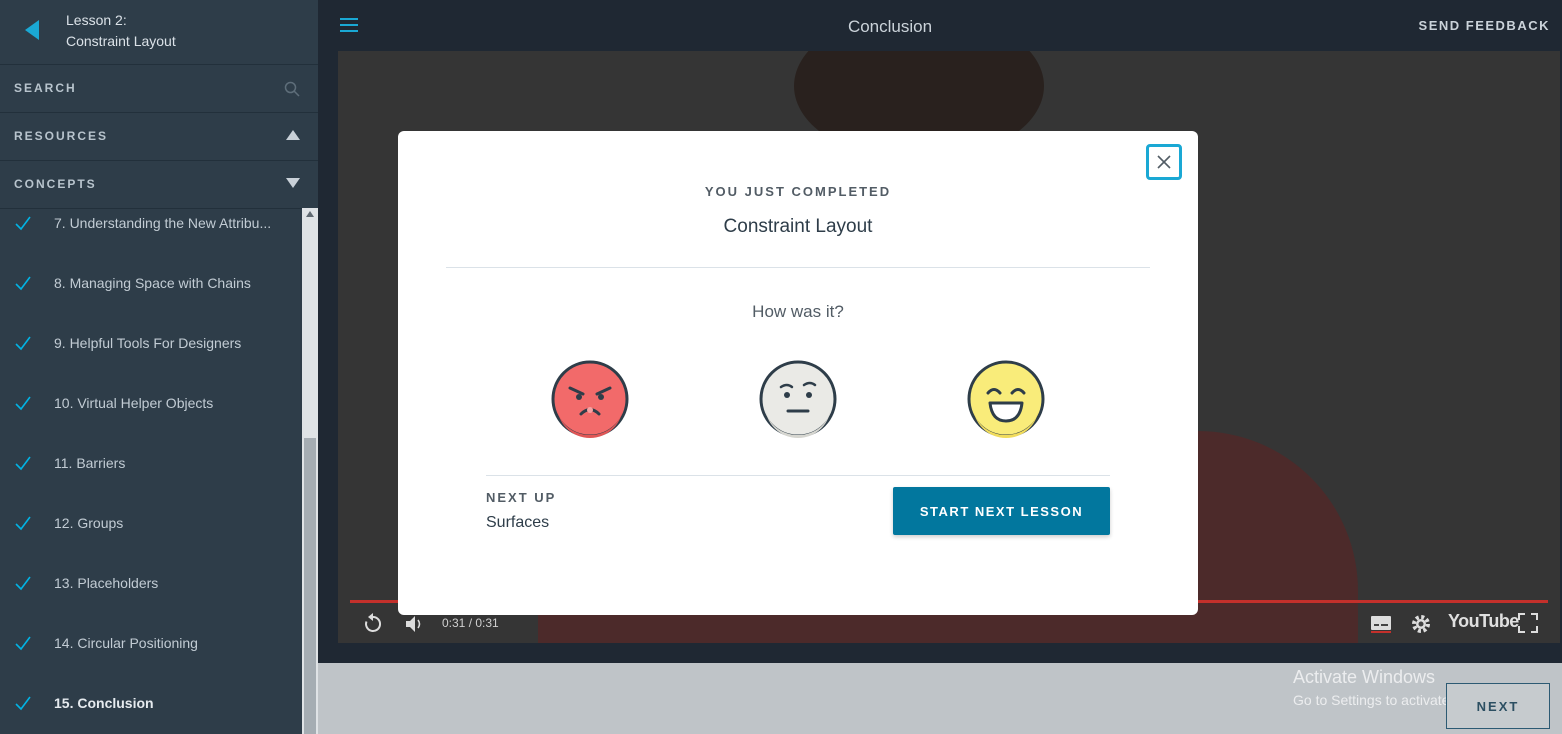 The height and width of the screenshot is (734, 1562). I want to click on back-arrow-icon, so click(32, 30).